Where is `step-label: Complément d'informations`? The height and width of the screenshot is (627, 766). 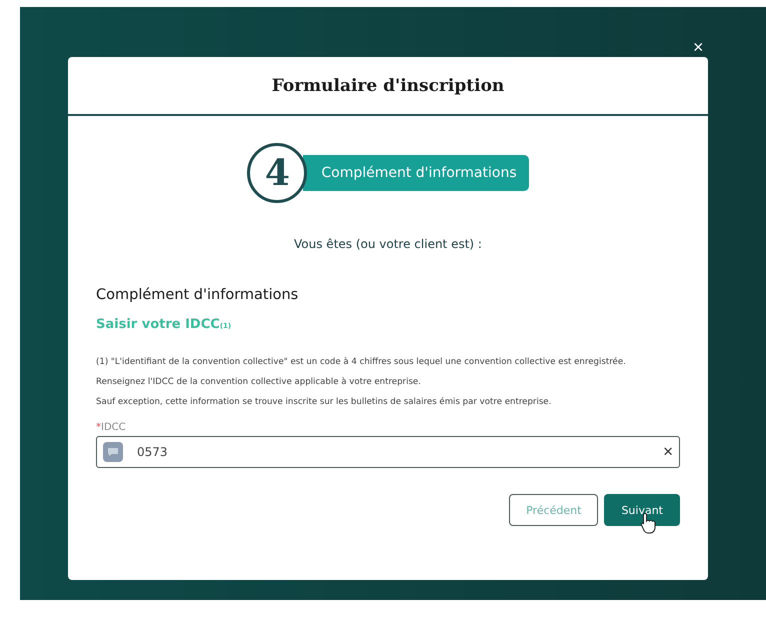
step-label: Complément d'informations is located at coordinates (416, 173).